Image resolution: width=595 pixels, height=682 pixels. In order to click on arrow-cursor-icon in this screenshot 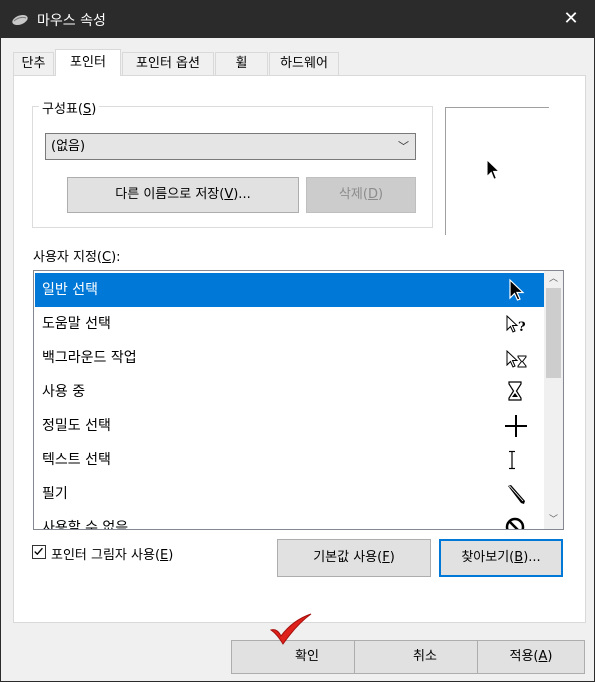, I will do `click(517, 289)`.